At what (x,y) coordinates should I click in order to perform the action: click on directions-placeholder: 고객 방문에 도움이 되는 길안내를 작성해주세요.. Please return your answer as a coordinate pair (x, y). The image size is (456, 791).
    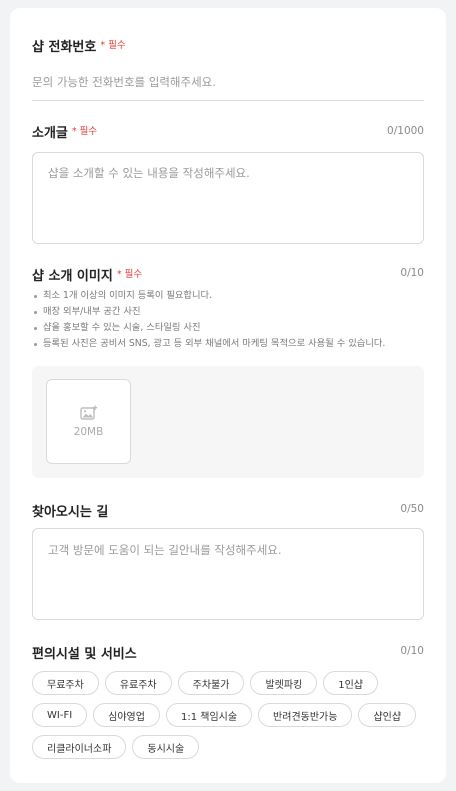
    Looking at the image, I should click on (165, 550).